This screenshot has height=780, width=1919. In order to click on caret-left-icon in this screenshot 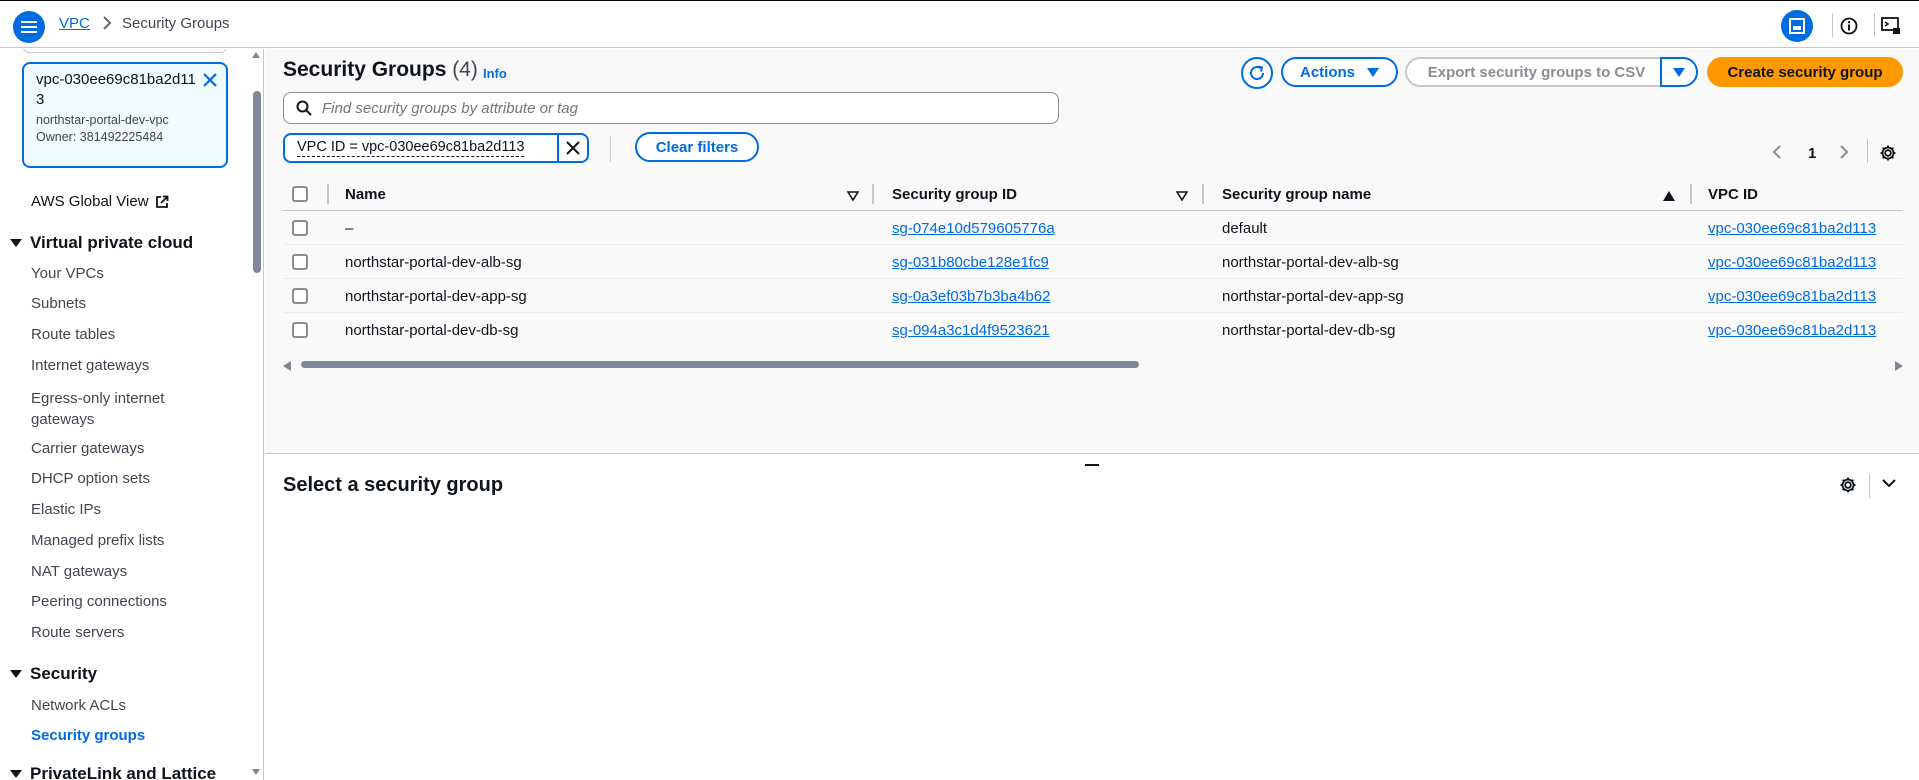, I will do `click(287, 366)`.